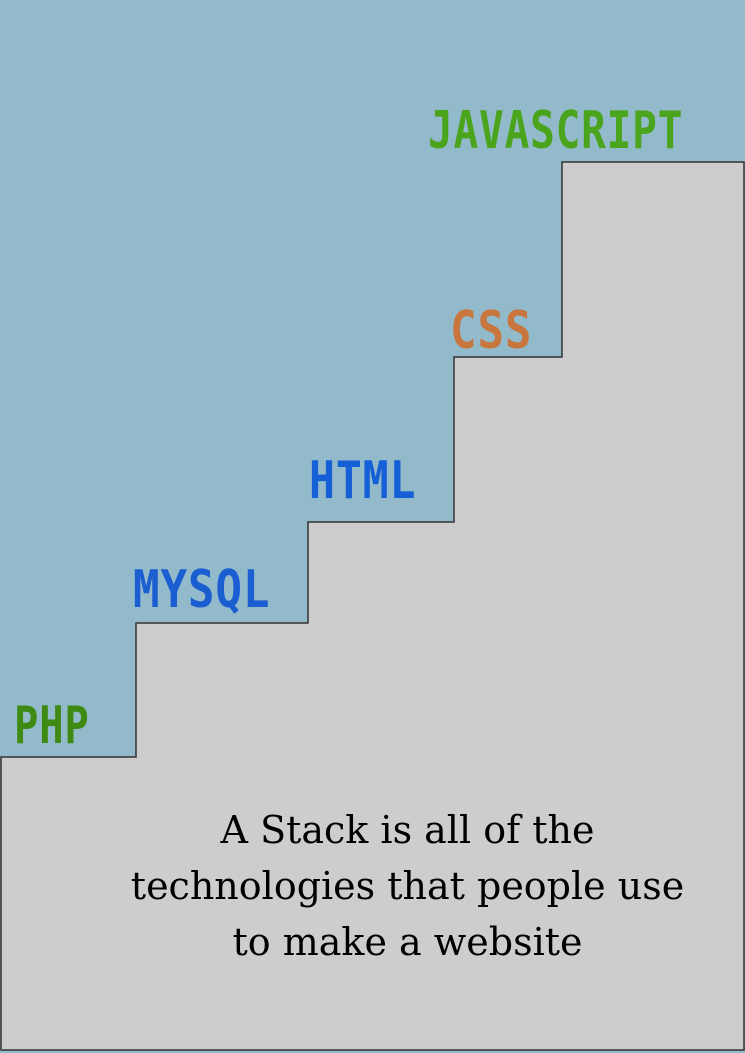 Image resolution: width=745 pixels, height=1053 pixels. Describe the element at coordinates (556, 131) in the screenshot. I see `step-label-javascript: JAVASCRIPT` at that location.